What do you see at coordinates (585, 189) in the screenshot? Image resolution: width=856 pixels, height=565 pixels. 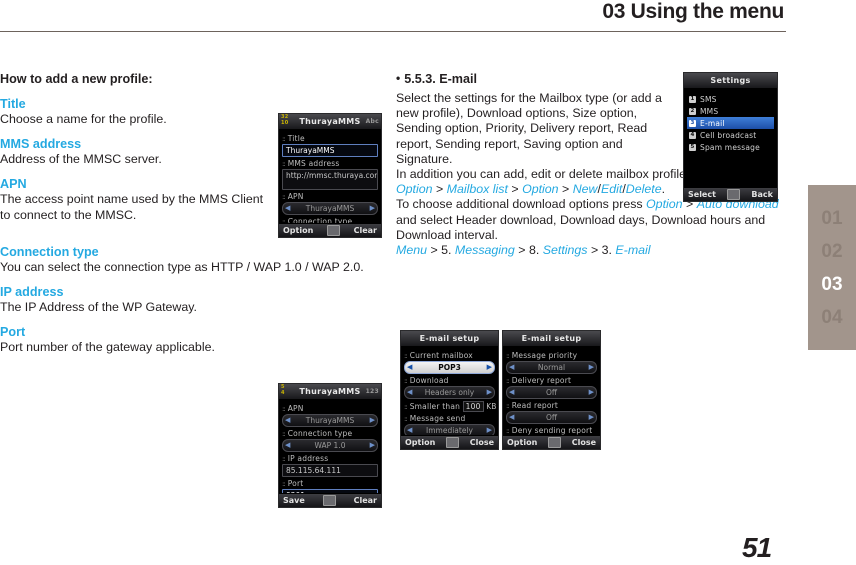 I see `link-new: New` at bounding box center [585, 189].